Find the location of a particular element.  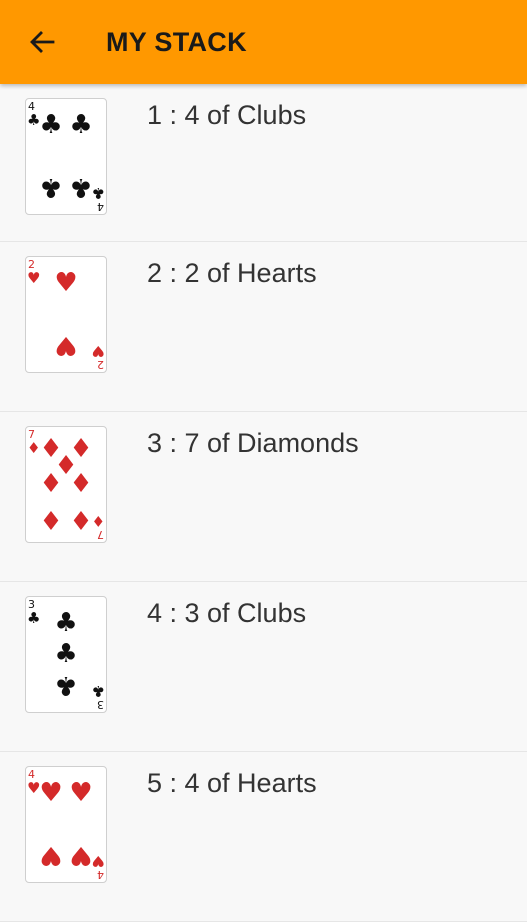

card-label: 1 : 4 of Clubs is located at coordinates (227, 115).